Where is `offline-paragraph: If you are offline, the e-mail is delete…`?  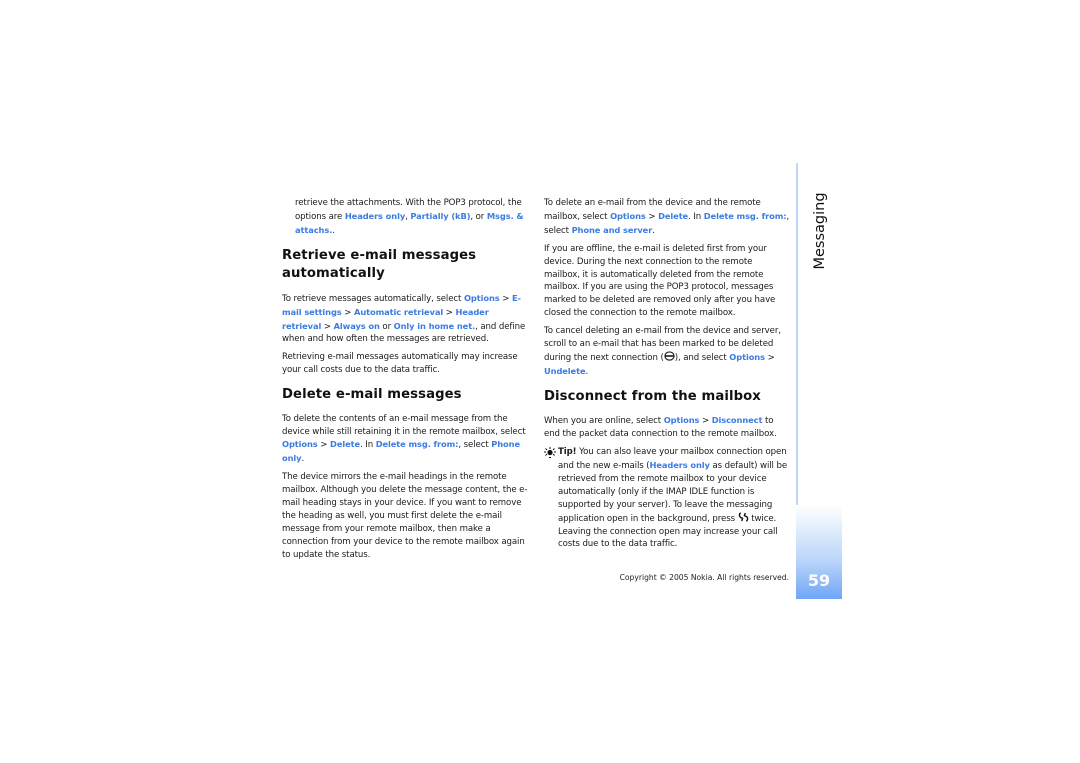 offline-paragraph: If you are offline, the e-mail is delete… is located at coordinates (660, 281).